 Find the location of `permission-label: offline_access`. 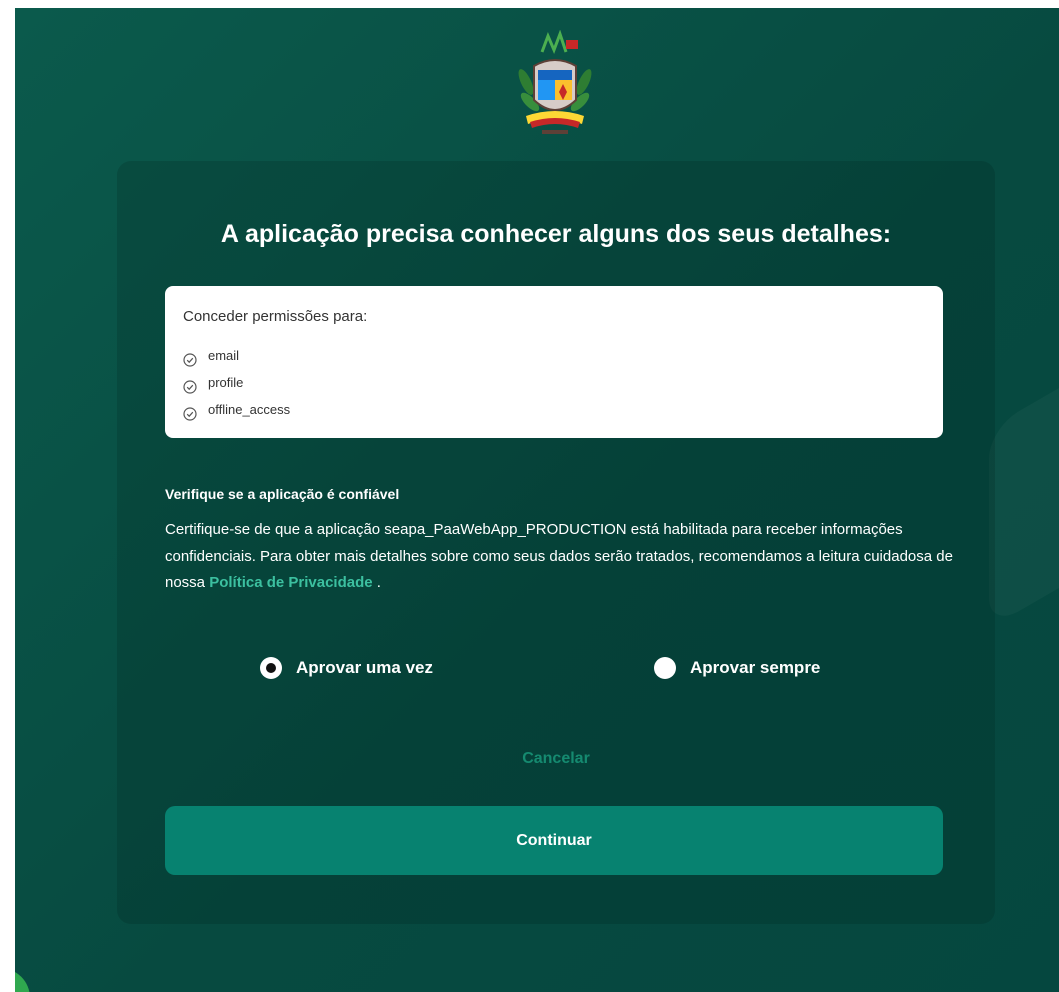

permission-label: offline_access is located at coordinates (249, 409).